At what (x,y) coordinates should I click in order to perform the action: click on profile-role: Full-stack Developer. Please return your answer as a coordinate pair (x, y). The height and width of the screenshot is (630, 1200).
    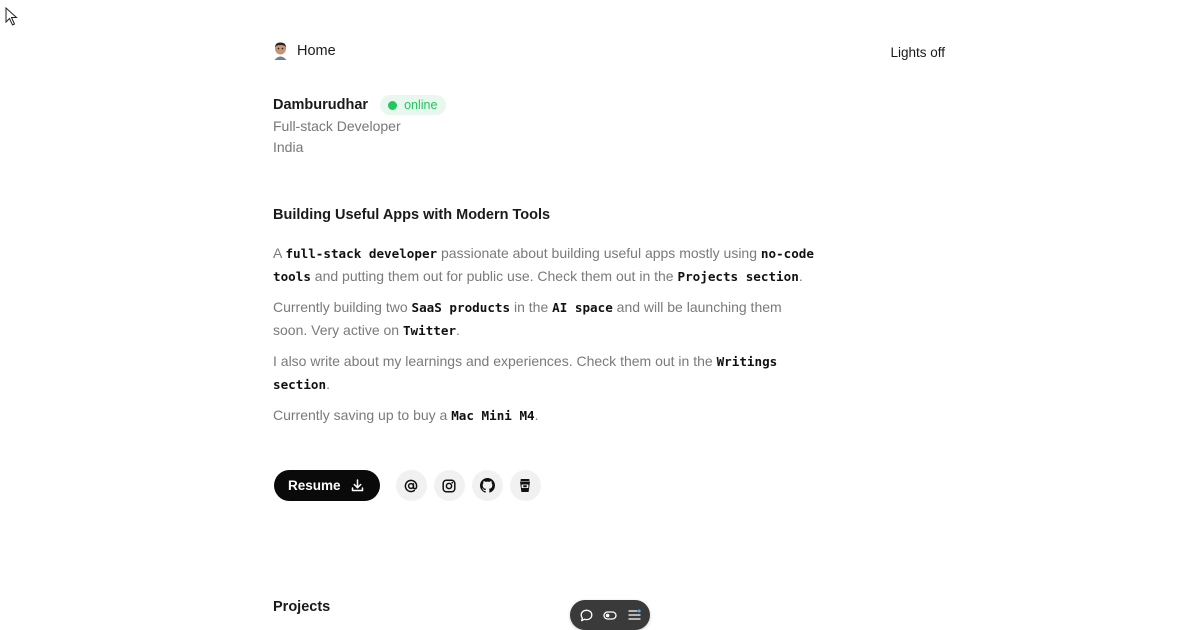
    Looking at the image, I should click on (337, 126).